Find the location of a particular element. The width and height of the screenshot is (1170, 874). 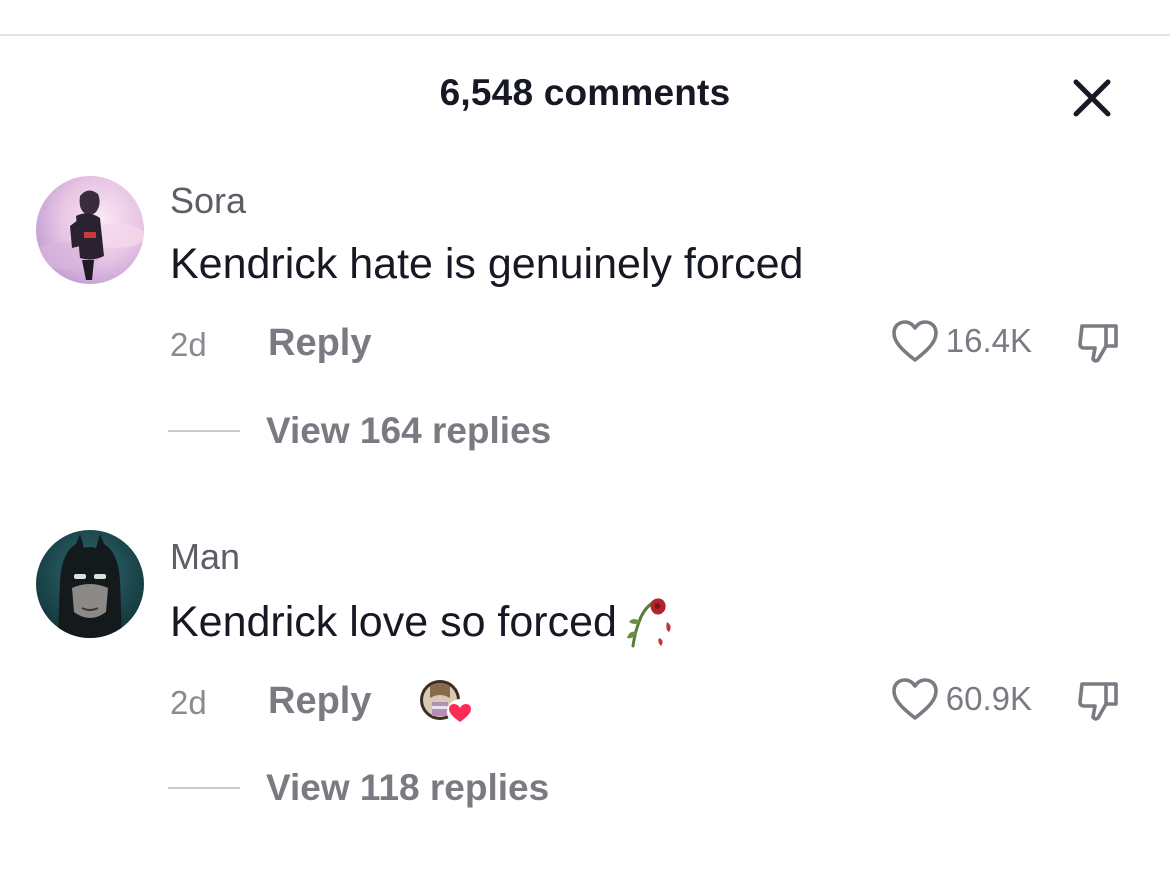

dislike-button is located at coordinates (1099, 701).